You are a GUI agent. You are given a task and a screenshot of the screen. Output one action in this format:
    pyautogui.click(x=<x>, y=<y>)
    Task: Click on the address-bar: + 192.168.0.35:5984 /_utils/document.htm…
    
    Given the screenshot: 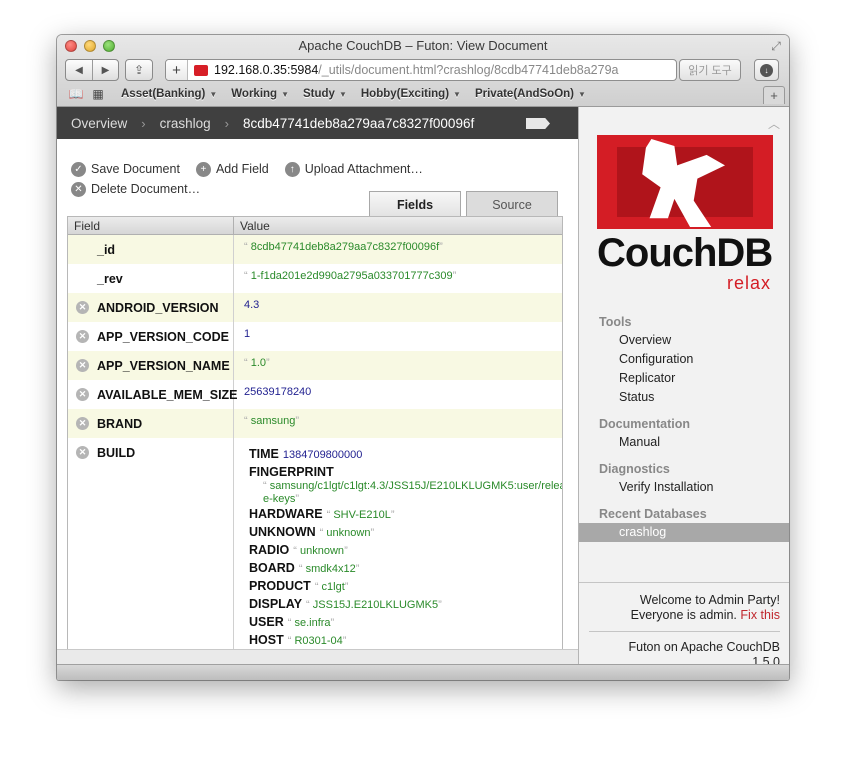 What is the action you would take?
    pyautogui.click(x=421, y=70)
    